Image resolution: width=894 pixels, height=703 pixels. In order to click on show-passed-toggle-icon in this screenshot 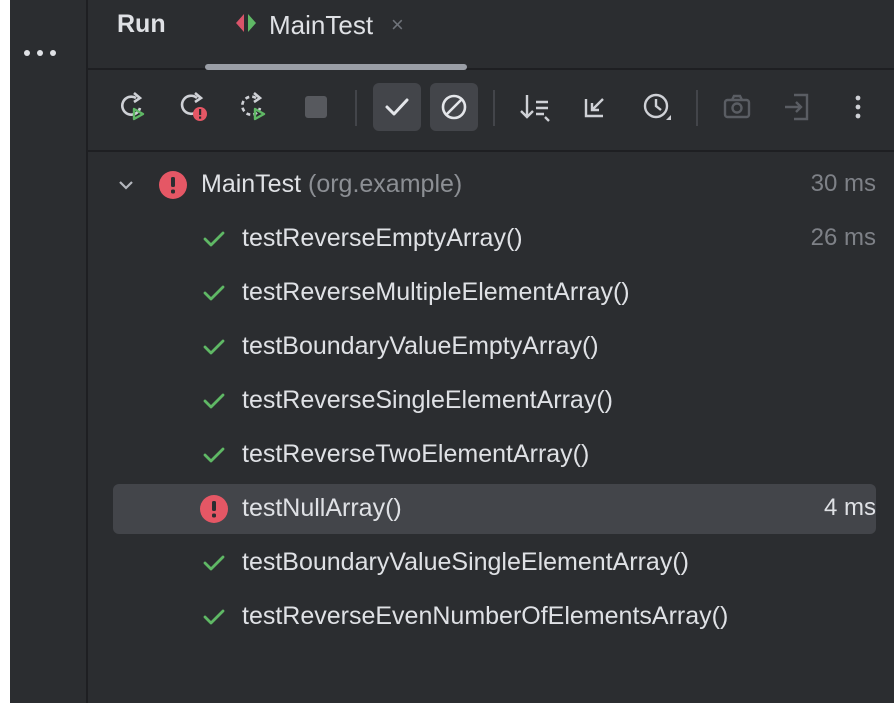, I will do `click(397, 107)`.